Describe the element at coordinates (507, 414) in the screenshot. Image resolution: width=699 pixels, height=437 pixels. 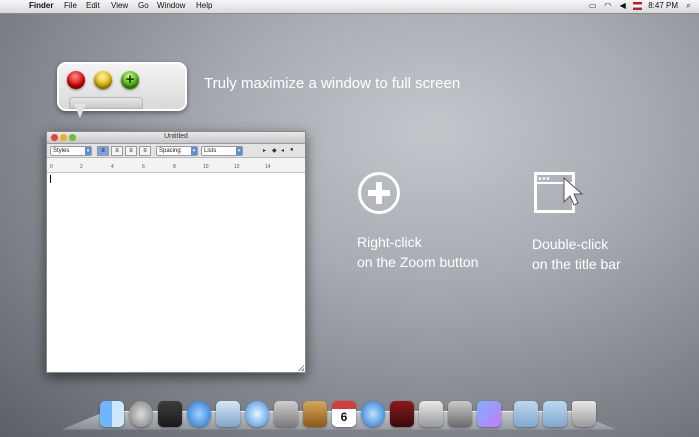
I see `dock-separator` at that location.